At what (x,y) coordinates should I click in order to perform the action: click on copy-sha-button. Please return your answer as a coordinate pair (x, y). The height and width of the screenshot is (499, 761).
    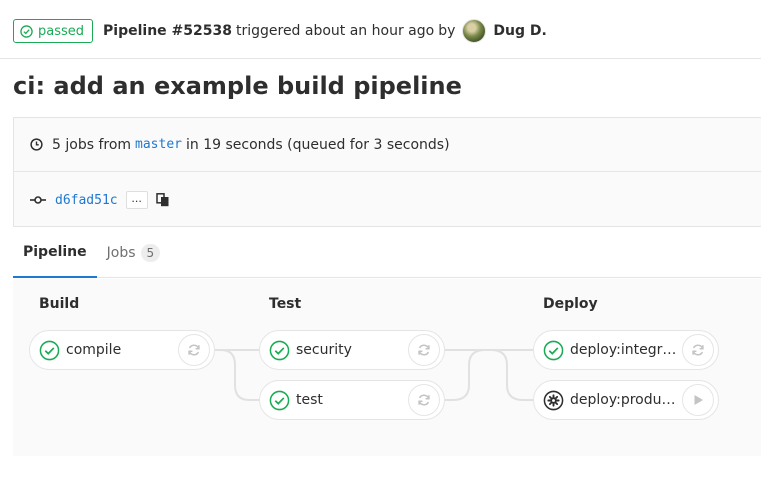
    Looking at the image, I should click on (162, 200).